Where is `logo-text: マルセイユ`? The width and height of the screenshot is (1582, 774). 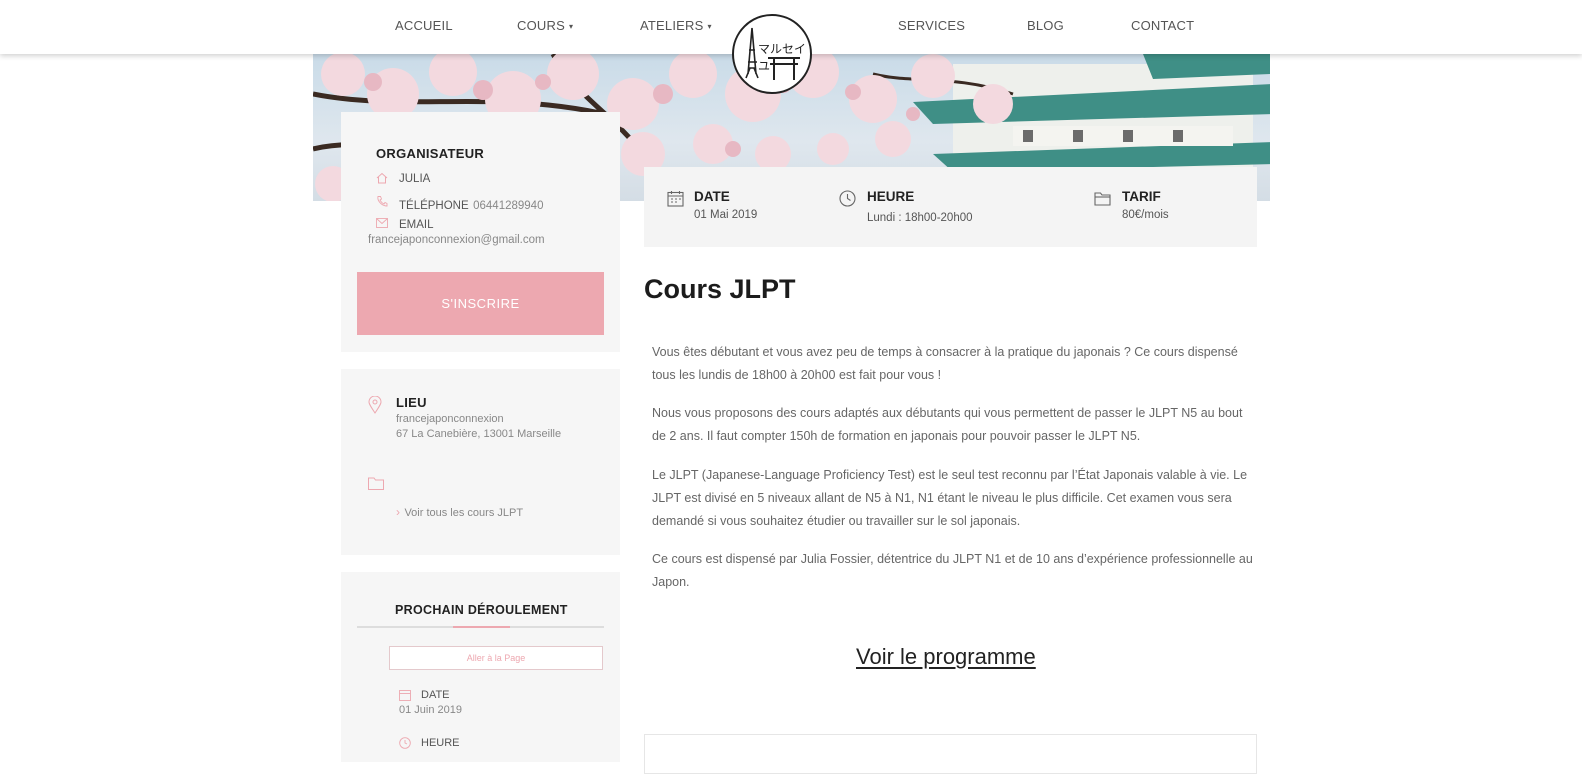
logo-text: マルセイユ is located at coordinates (782, 57).